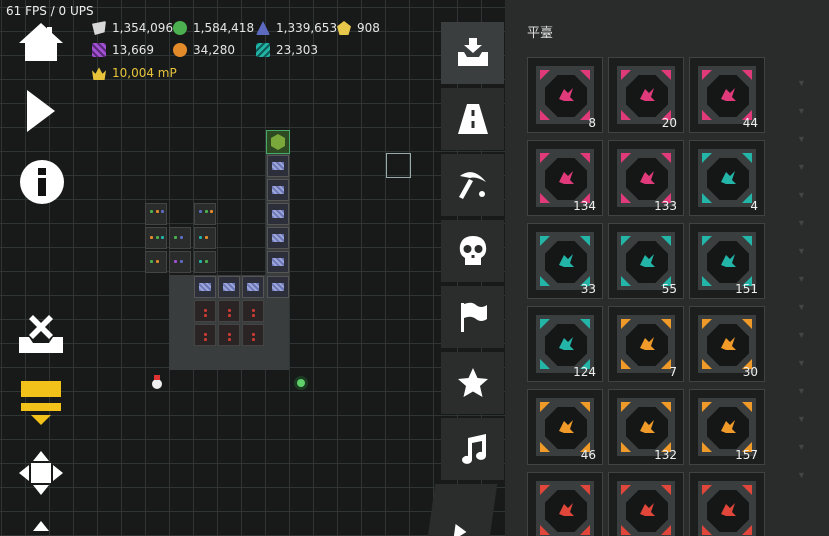 This screenshot has height=536, width=829. I want to click on home-button, so click(41, 42).